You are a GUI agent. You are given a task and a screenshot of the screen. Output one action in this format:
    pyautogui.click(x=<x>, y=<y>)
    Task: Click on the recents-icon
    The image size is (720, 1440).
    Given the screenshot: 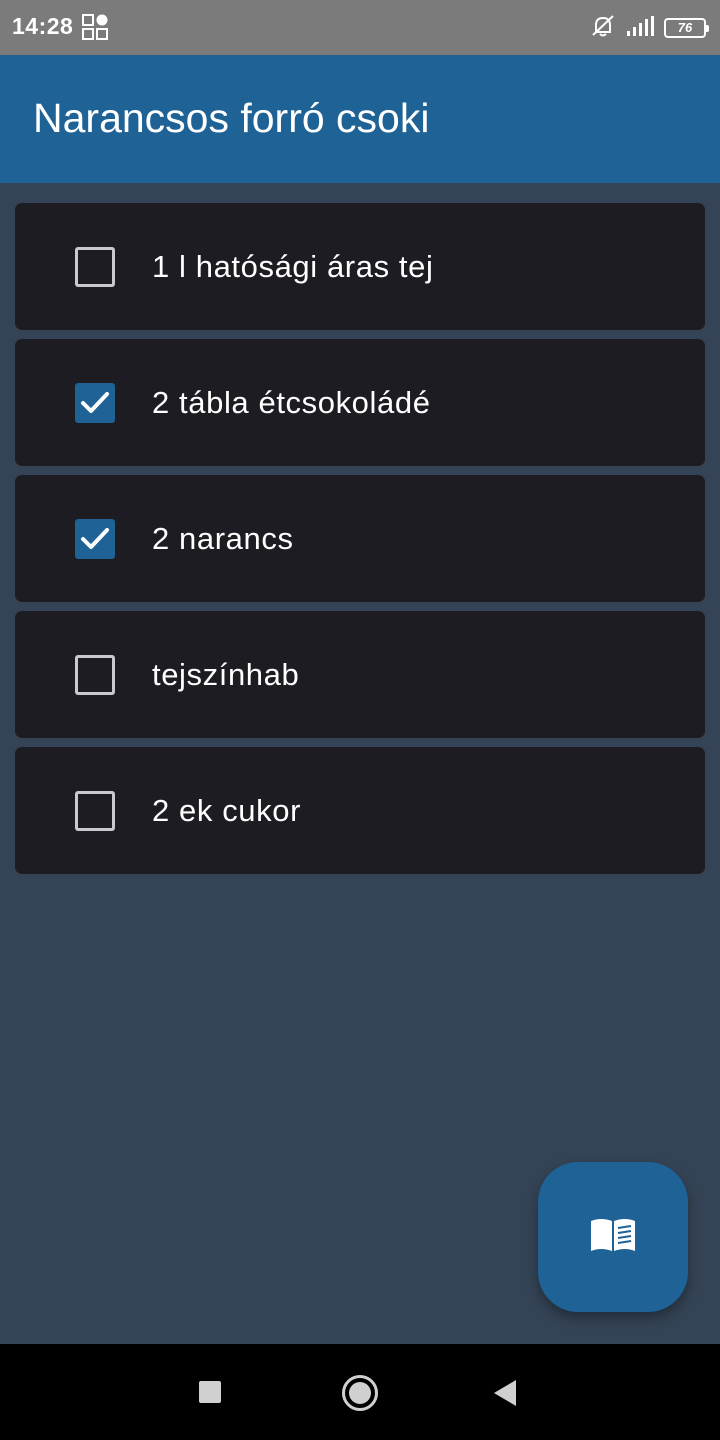 What is the action you would take?
    pyautogui.click(x=210, y=1392)
    